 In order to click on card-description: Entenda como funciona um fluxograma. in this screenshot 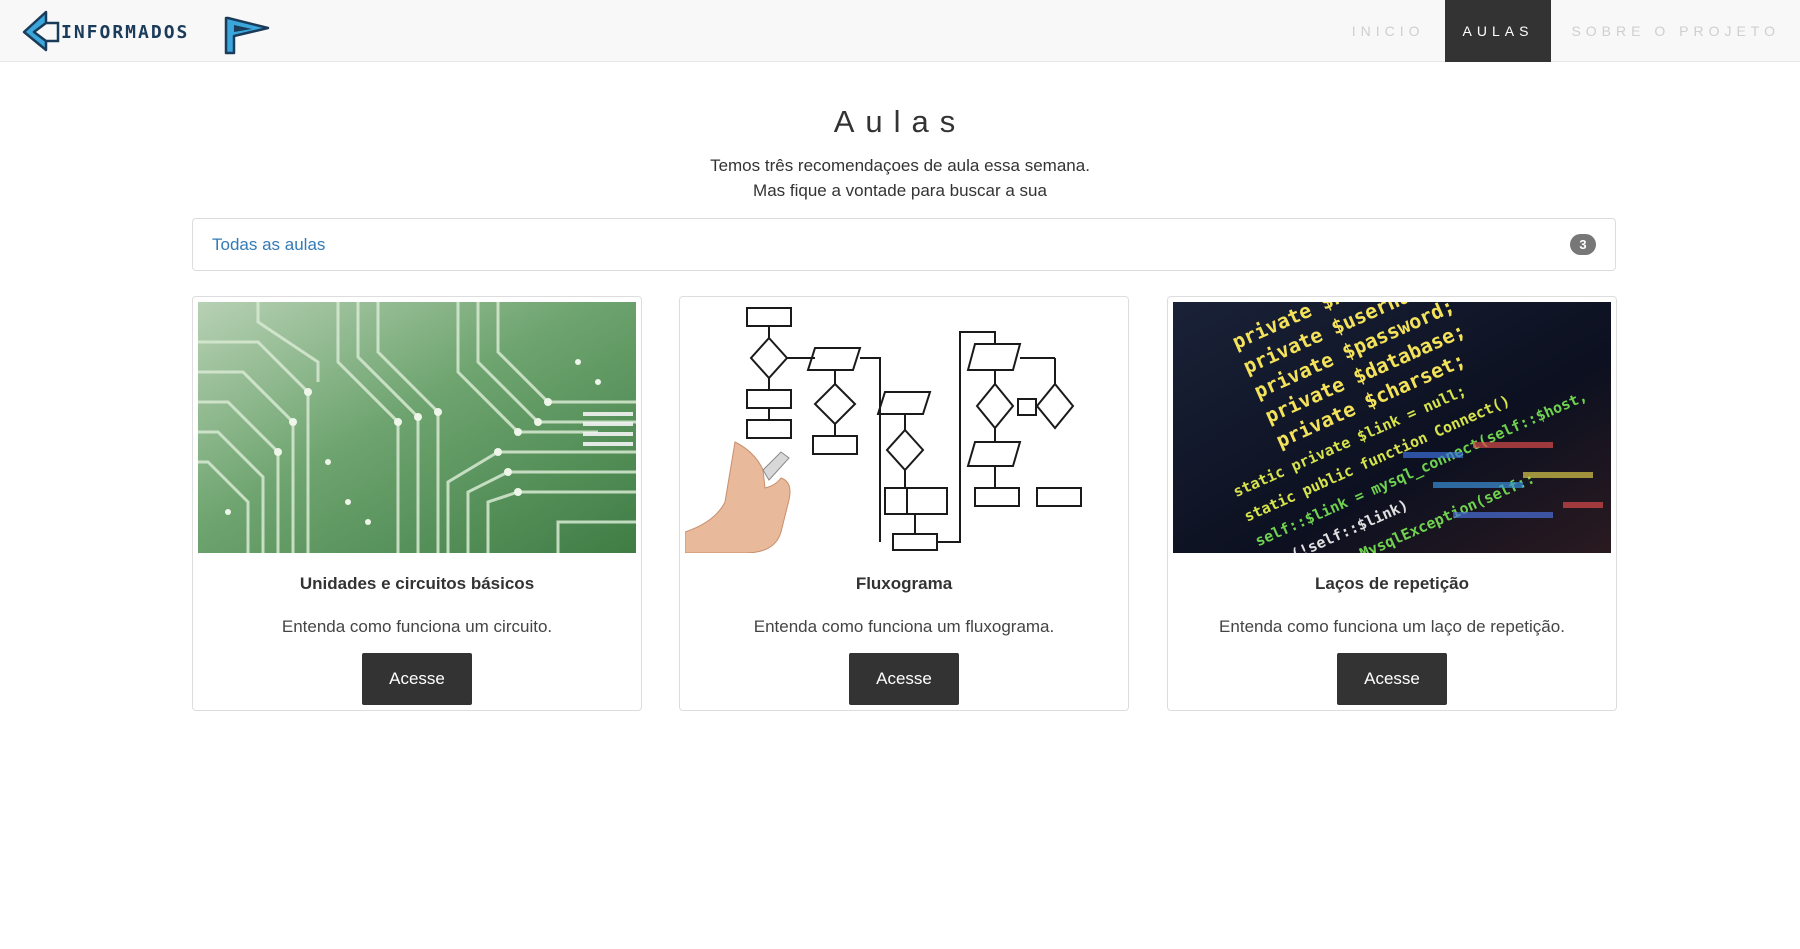, I will do `click(904, 626)`.